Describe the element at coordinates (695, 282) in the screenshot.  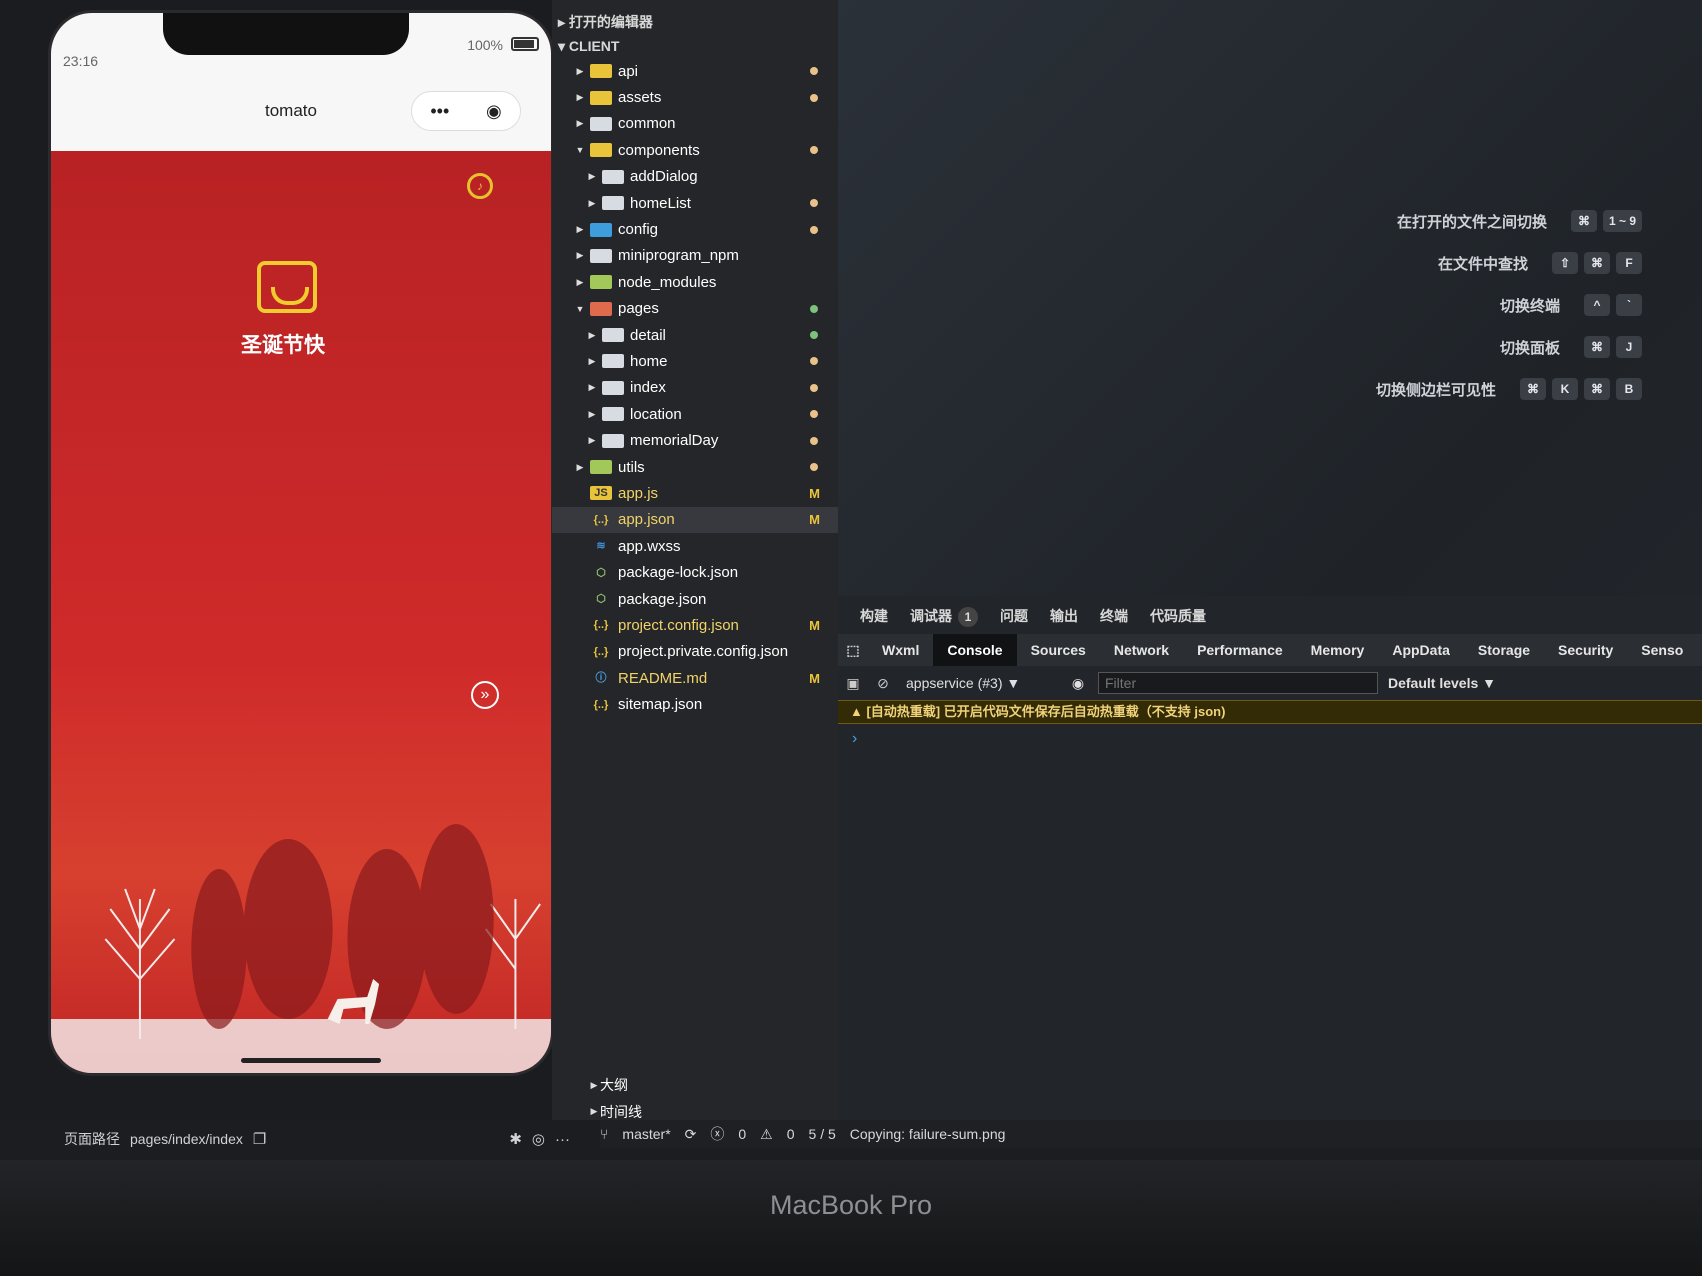
I see `tree-item: ▶ node_modules` at that location.